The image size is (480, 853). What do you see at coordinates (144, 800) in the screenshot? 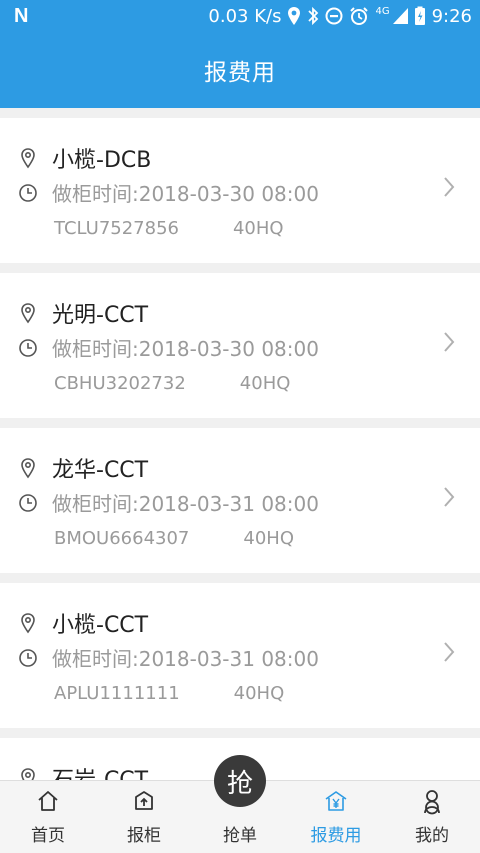
I see `upload-box-icon` at bounding box center [144, 800].